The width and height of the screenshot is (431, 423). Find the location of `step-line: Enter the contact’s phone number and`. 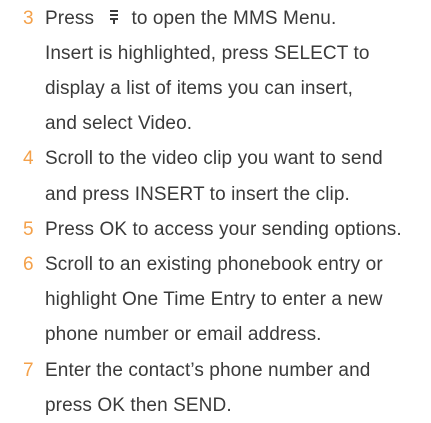

step-line: Enter the contact’s phone number and is located at coordinates (208, 370).